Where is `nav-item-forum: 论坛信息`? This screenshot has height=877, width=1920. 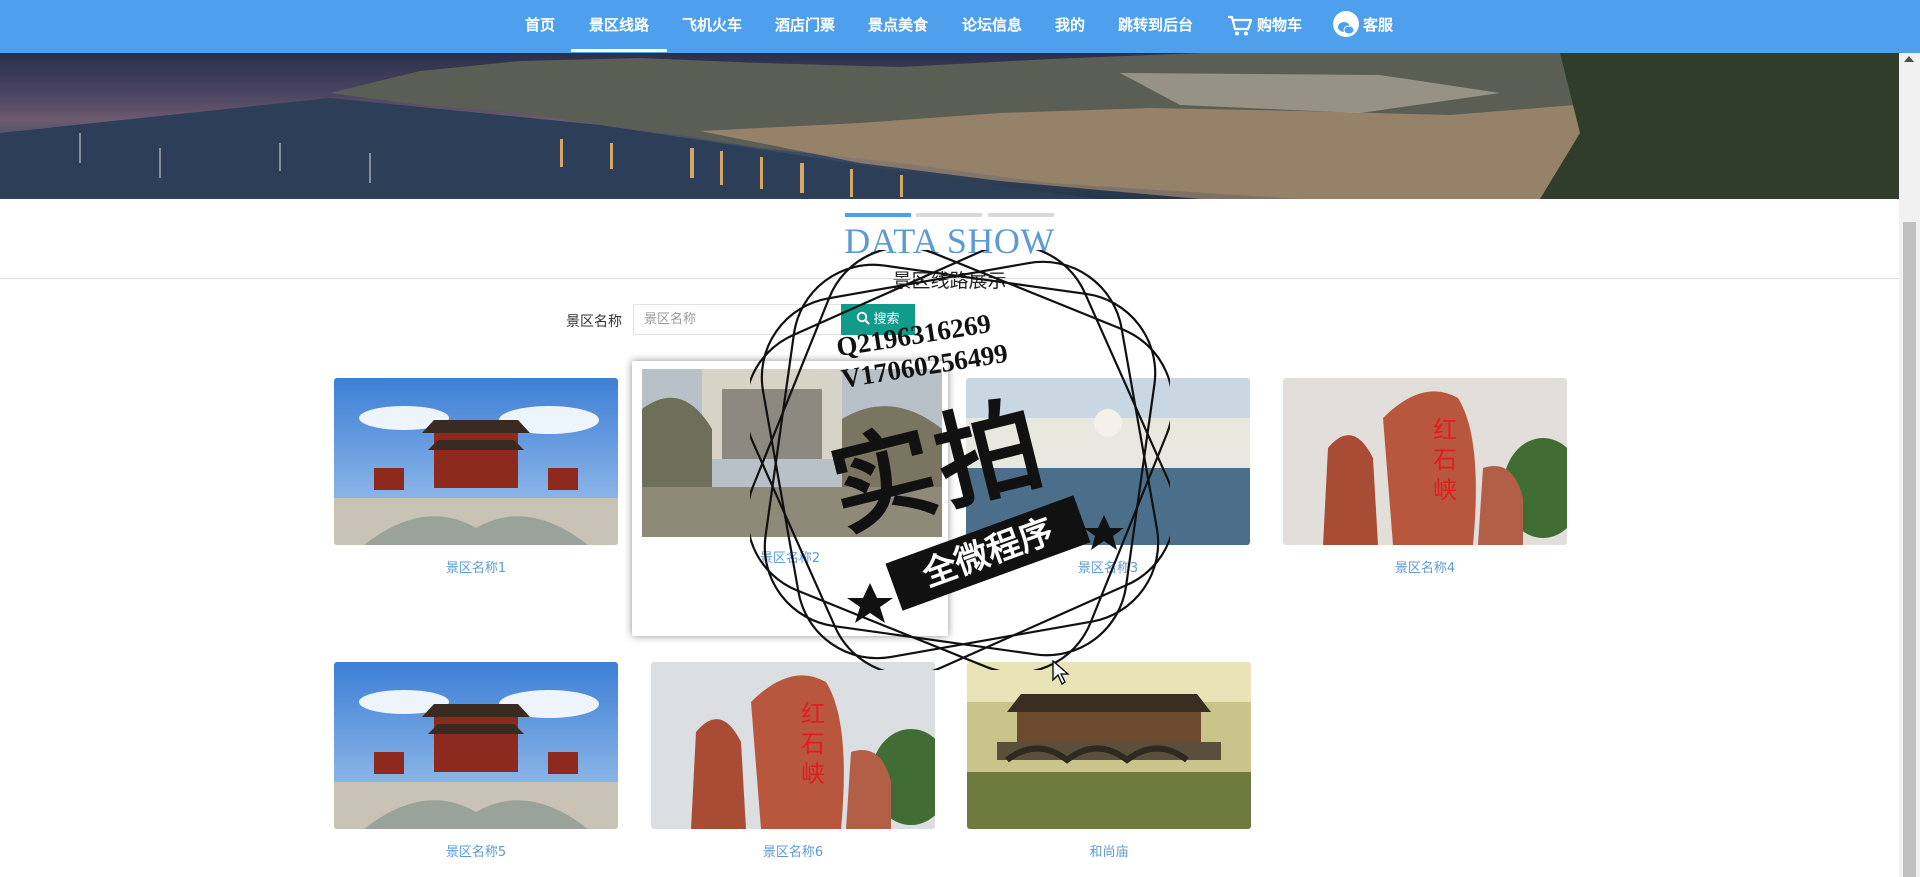 nav-item-forum: 论坛信息 is located at coordinates (992, 26).